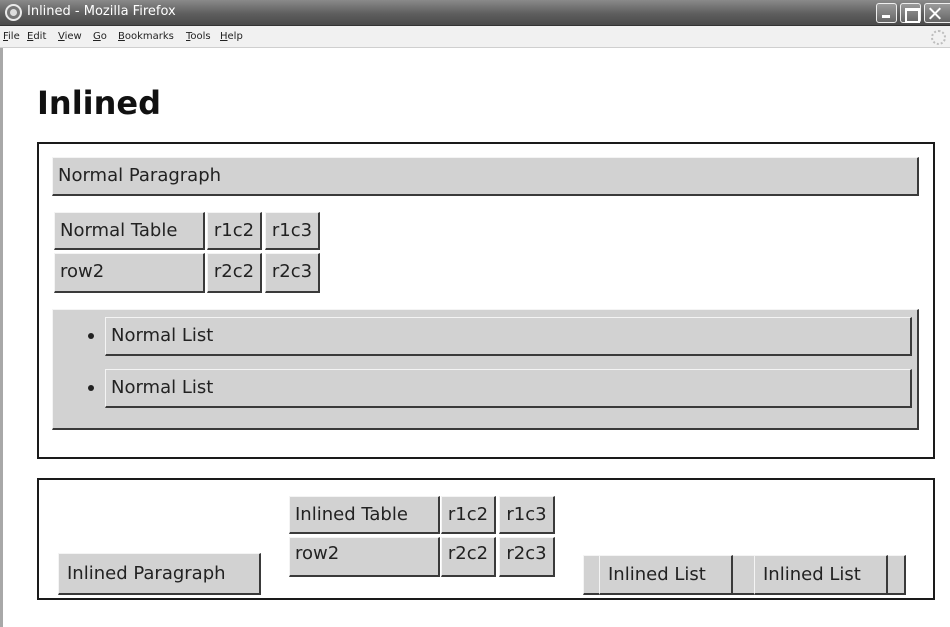 This screenshot has width=950, height=627. What do you see at coordinates (1, 337) in the screenshot?
I see `window-border` at bounding box center [1, 337].